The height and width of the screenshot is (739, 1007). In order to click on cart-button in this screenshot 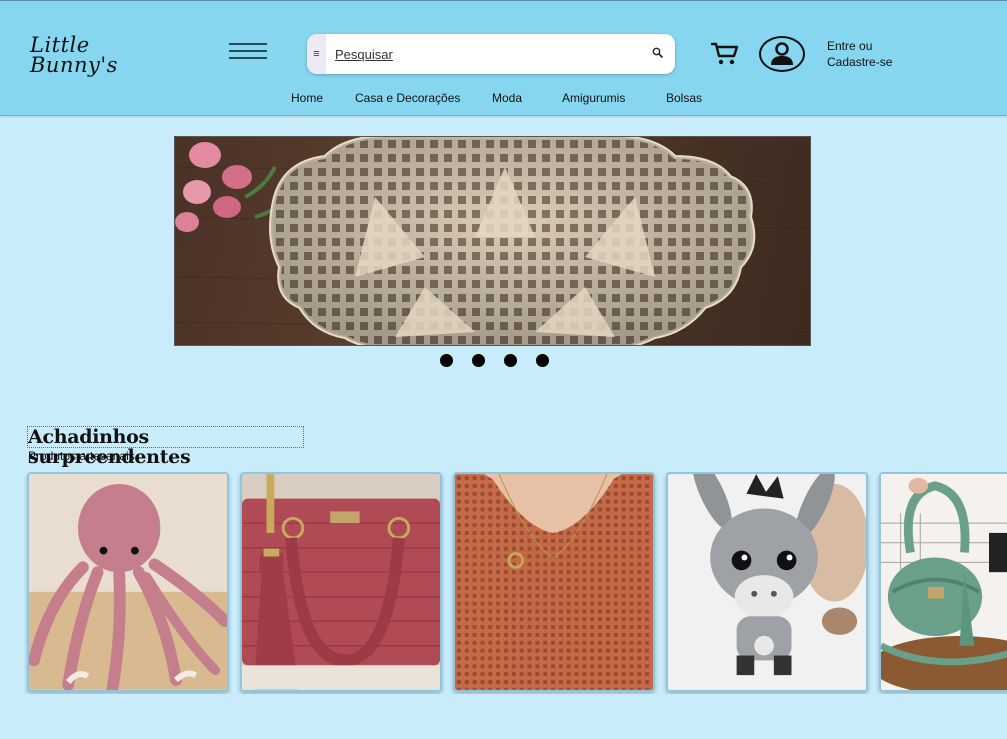, I will do `click(725, 54)`.